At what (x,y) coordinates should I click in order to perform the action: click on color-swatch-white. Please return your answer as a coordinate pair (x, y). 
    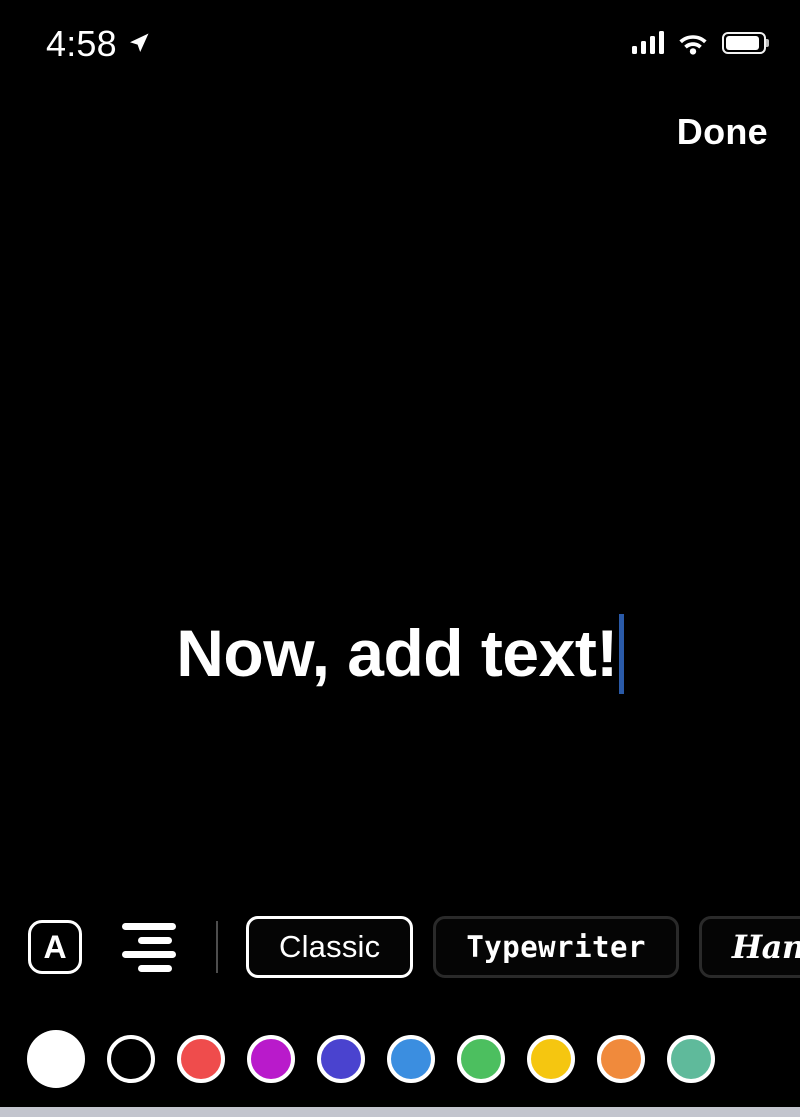
    Looking at the image, I should click on (56, 1058).